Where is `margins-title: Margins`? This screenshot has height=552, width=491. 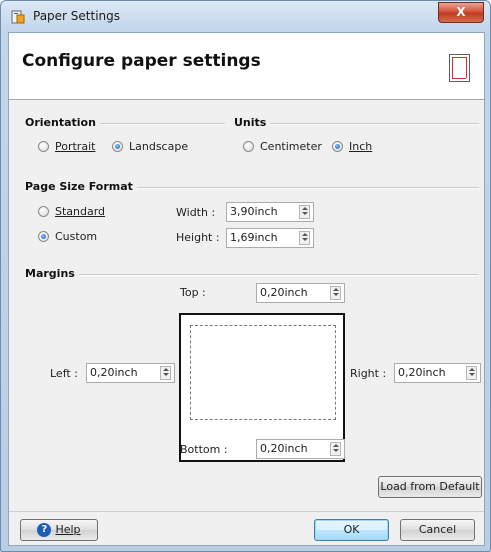
margins-title: Margins is located at coordinates (52, 273).